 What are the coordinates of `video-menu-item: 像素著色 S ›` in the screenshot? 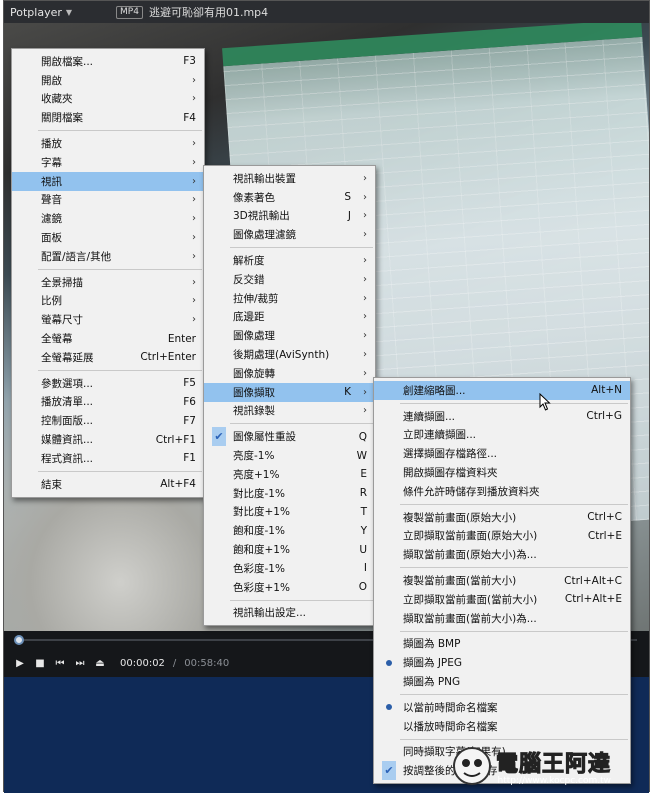 It's located at (289, 197).